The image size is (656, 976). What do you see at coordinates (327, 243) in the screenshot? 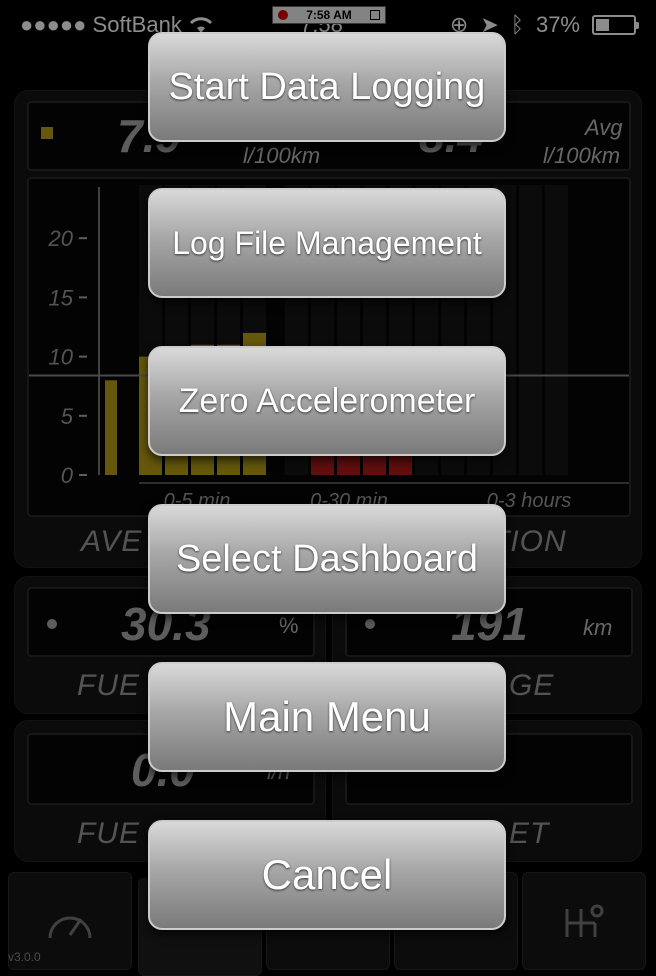
I see `log-file-management-button: Log File Management` at bounding box center [327, 243].